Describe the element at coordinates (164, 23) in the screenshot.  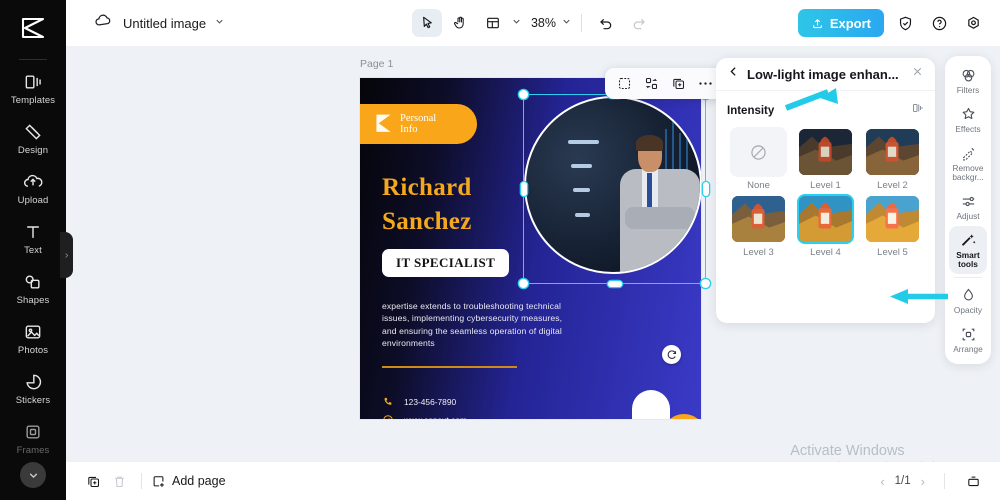
I see `document-title: Untitled image` at that location.